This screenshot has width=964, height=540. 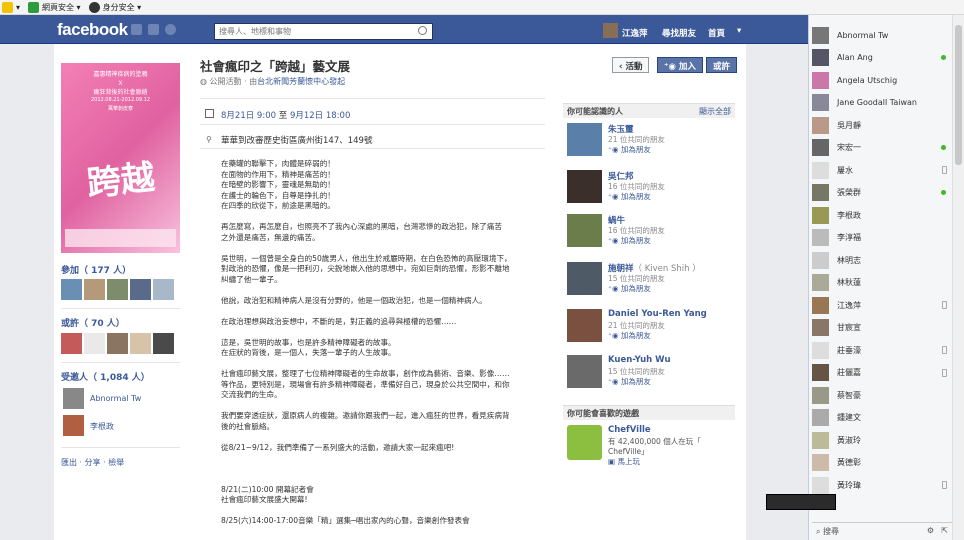 I want to click on description-line: 8/21(二)10:00 開幕記者會, so click(x=267, y=489).